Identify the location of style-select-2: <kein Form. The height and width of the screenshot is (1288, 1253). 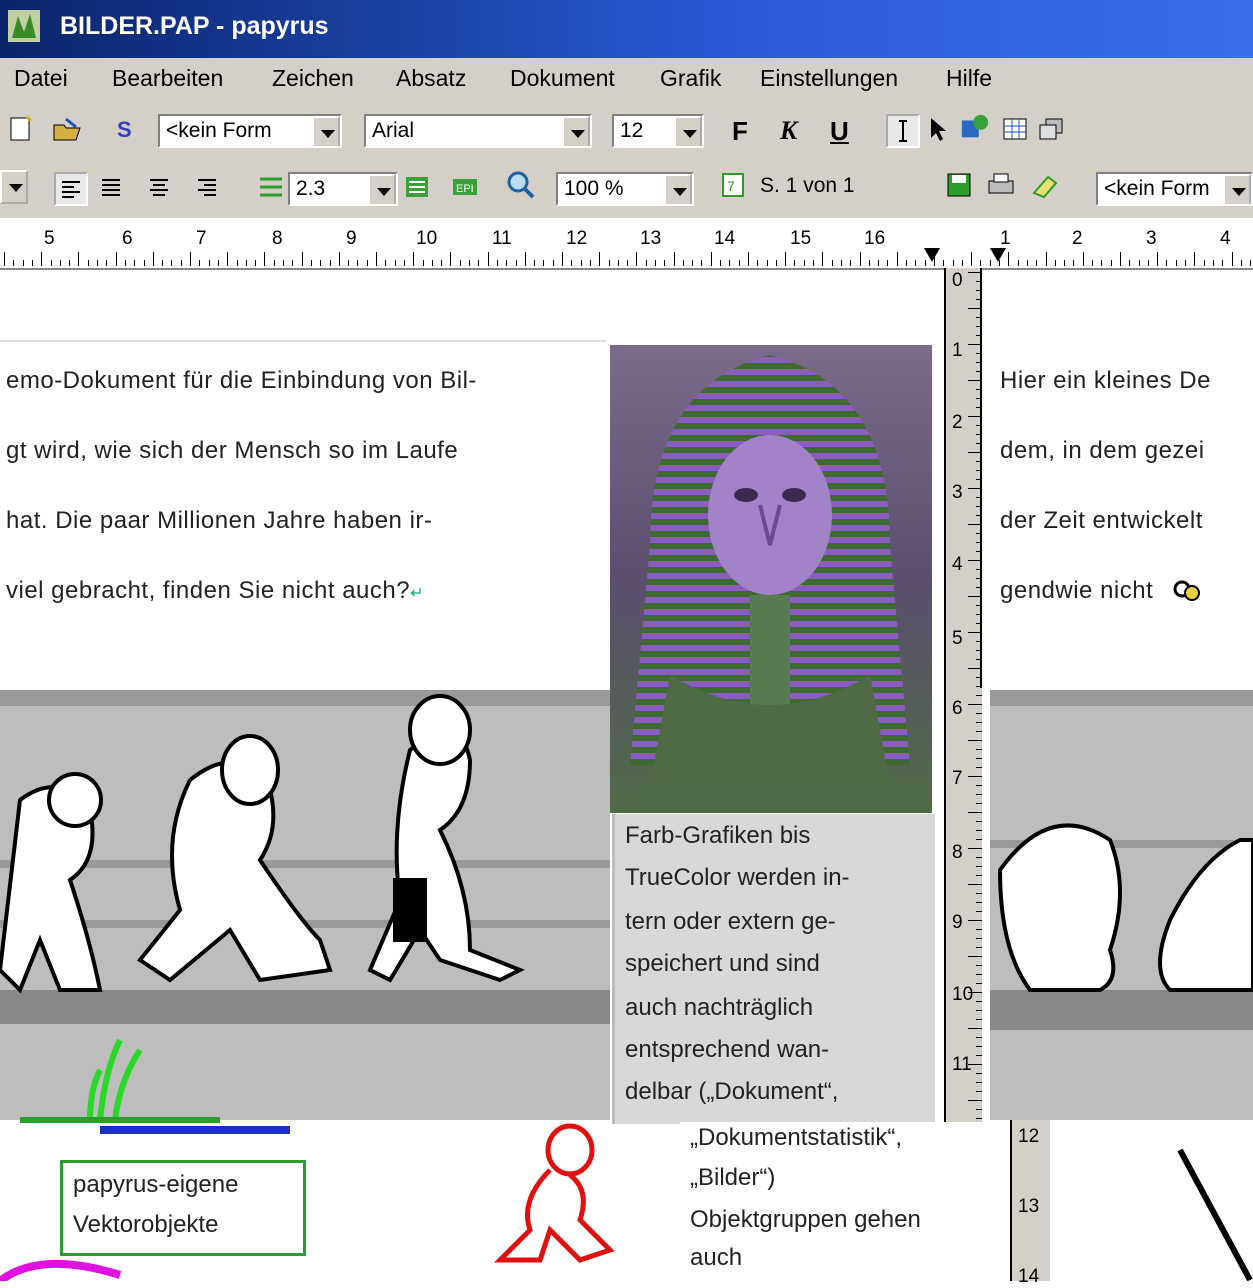
(1174, 189).